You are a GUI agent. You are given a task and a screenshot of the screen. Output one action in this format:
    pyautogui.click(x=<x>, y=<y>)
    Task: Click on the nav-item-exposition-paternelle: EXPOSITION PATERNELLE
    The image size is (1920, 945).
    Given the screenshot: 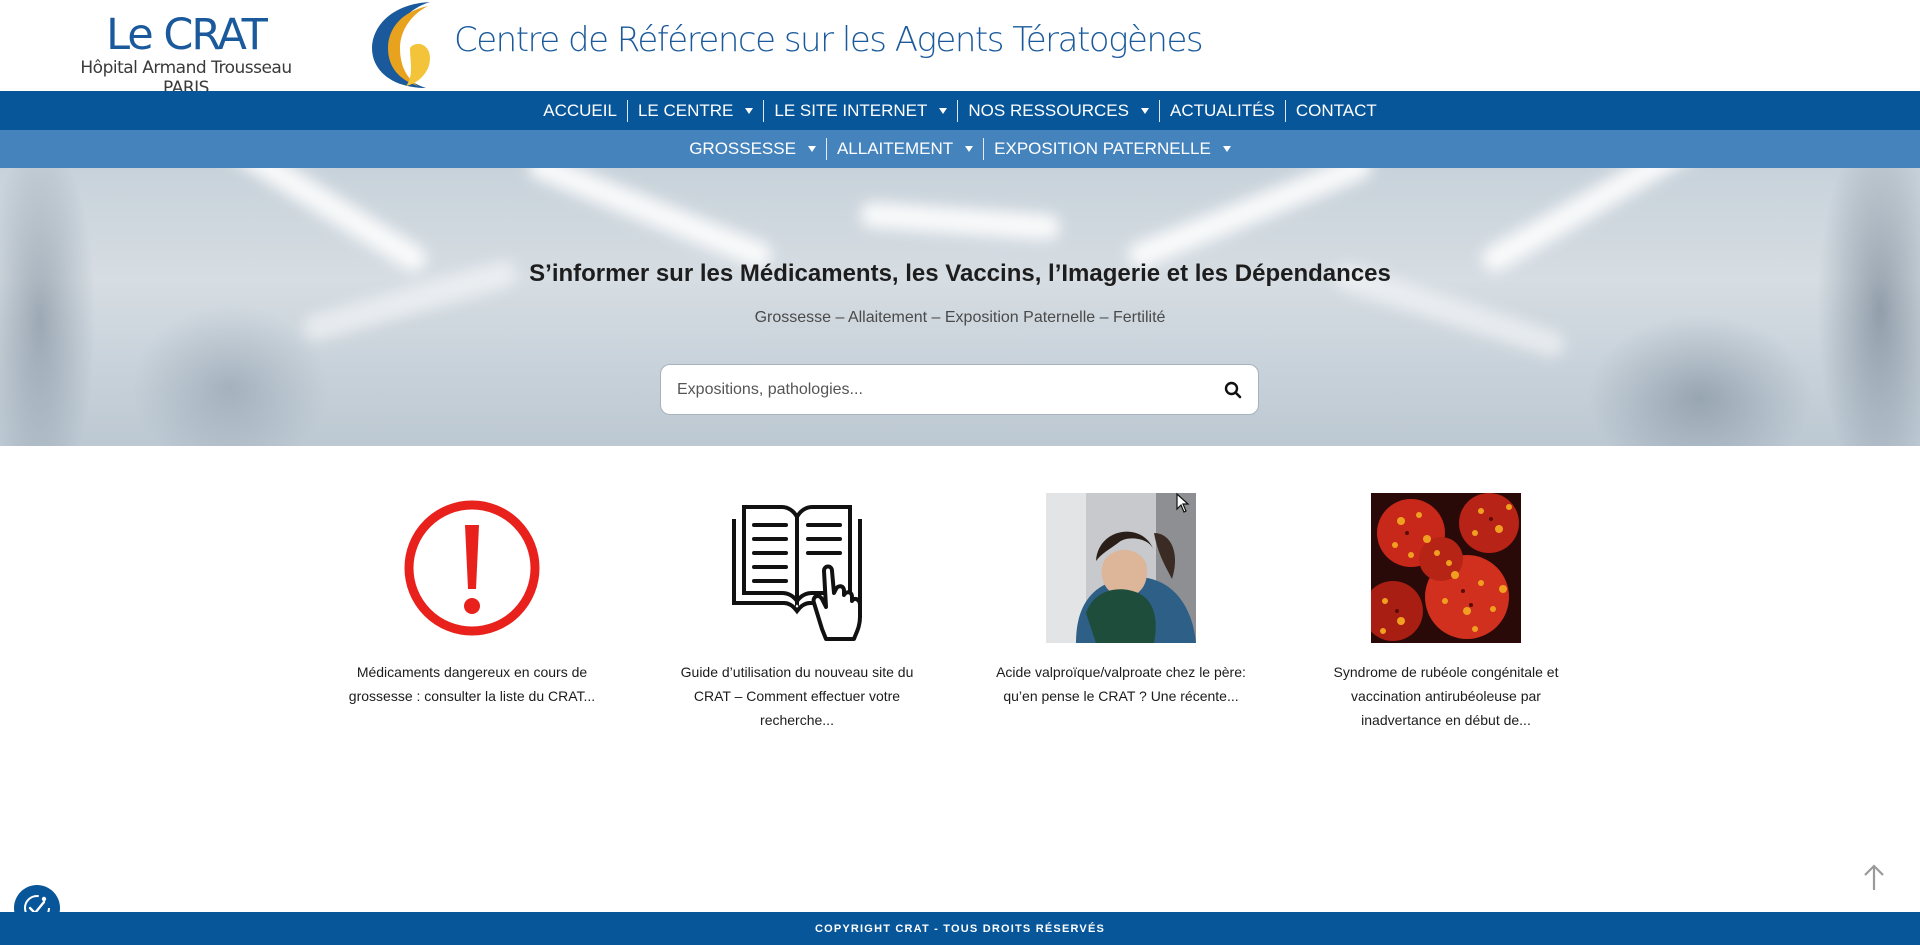 What is the action you would take?
    pyautogui.click(x=1112, y=149)
    